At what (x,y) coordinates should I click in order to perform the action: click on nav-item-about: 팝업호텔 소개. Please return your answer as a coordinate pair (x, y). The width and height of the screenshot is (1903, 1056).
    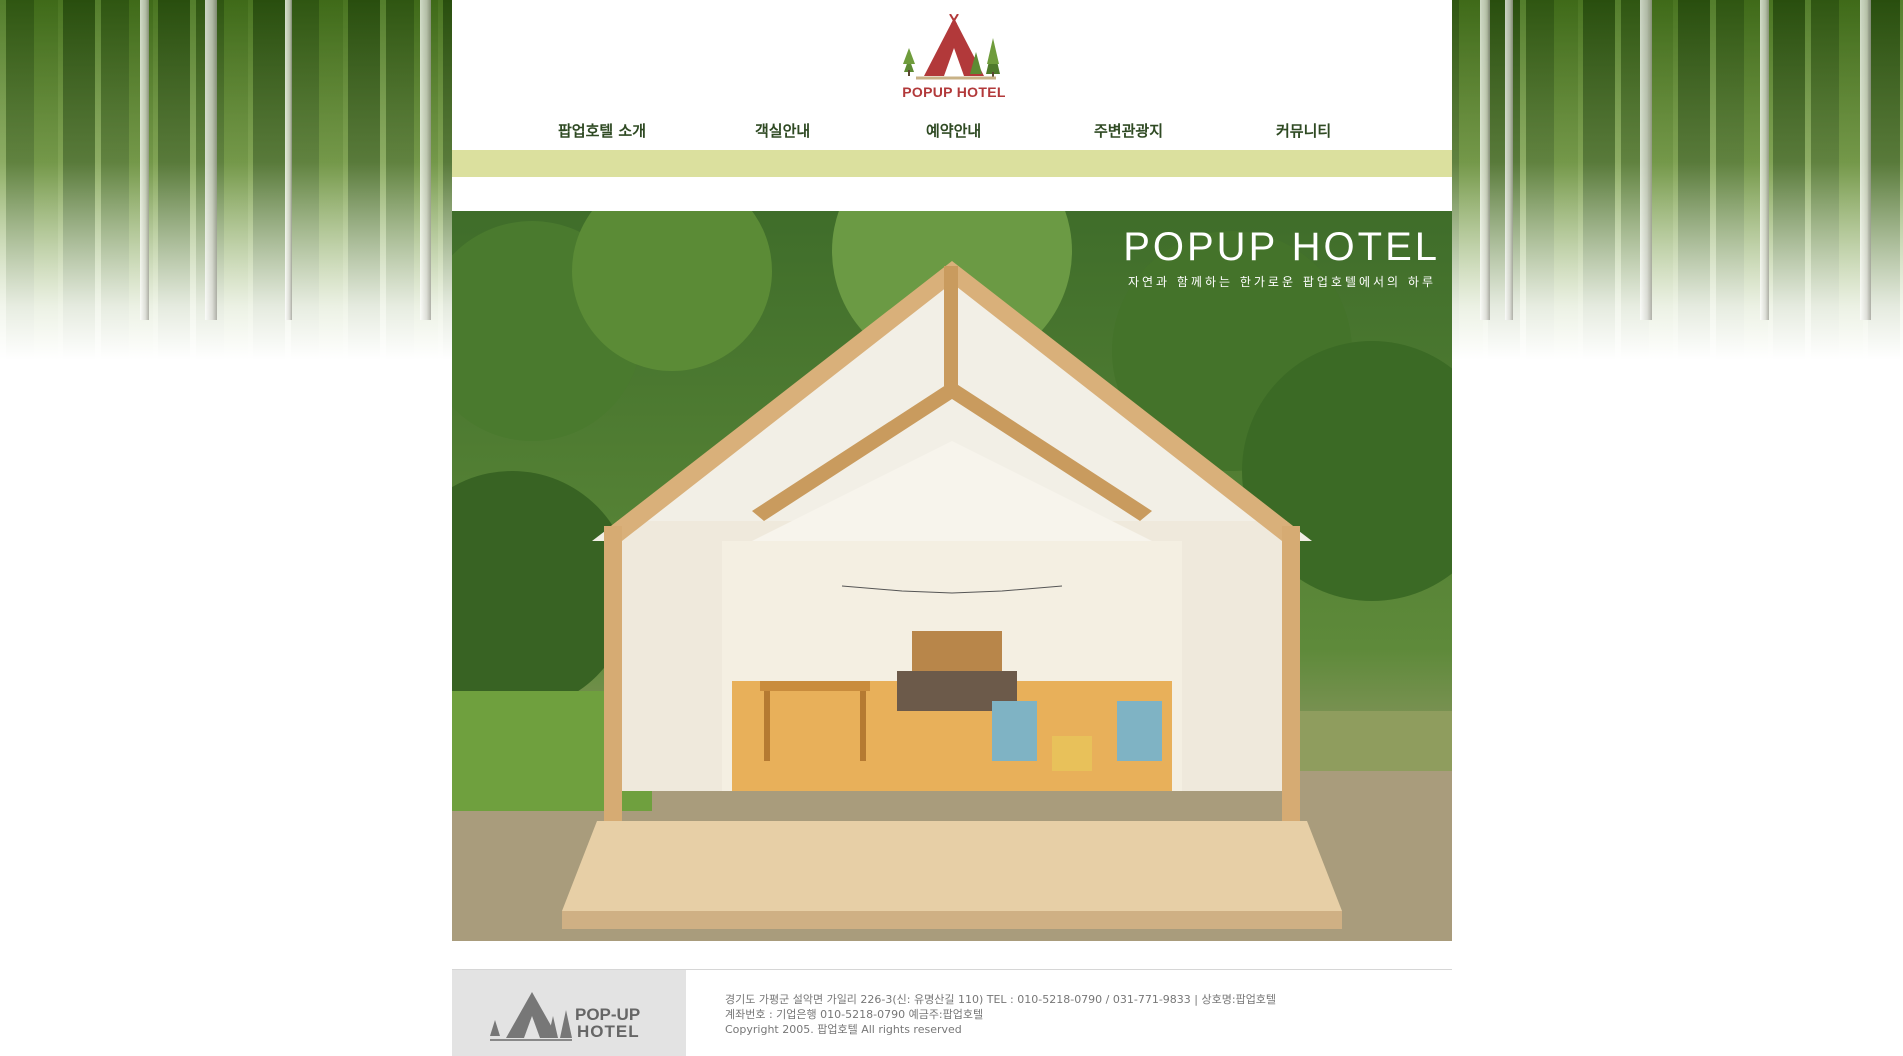
    Looking at the image, I should click on (602, 130).